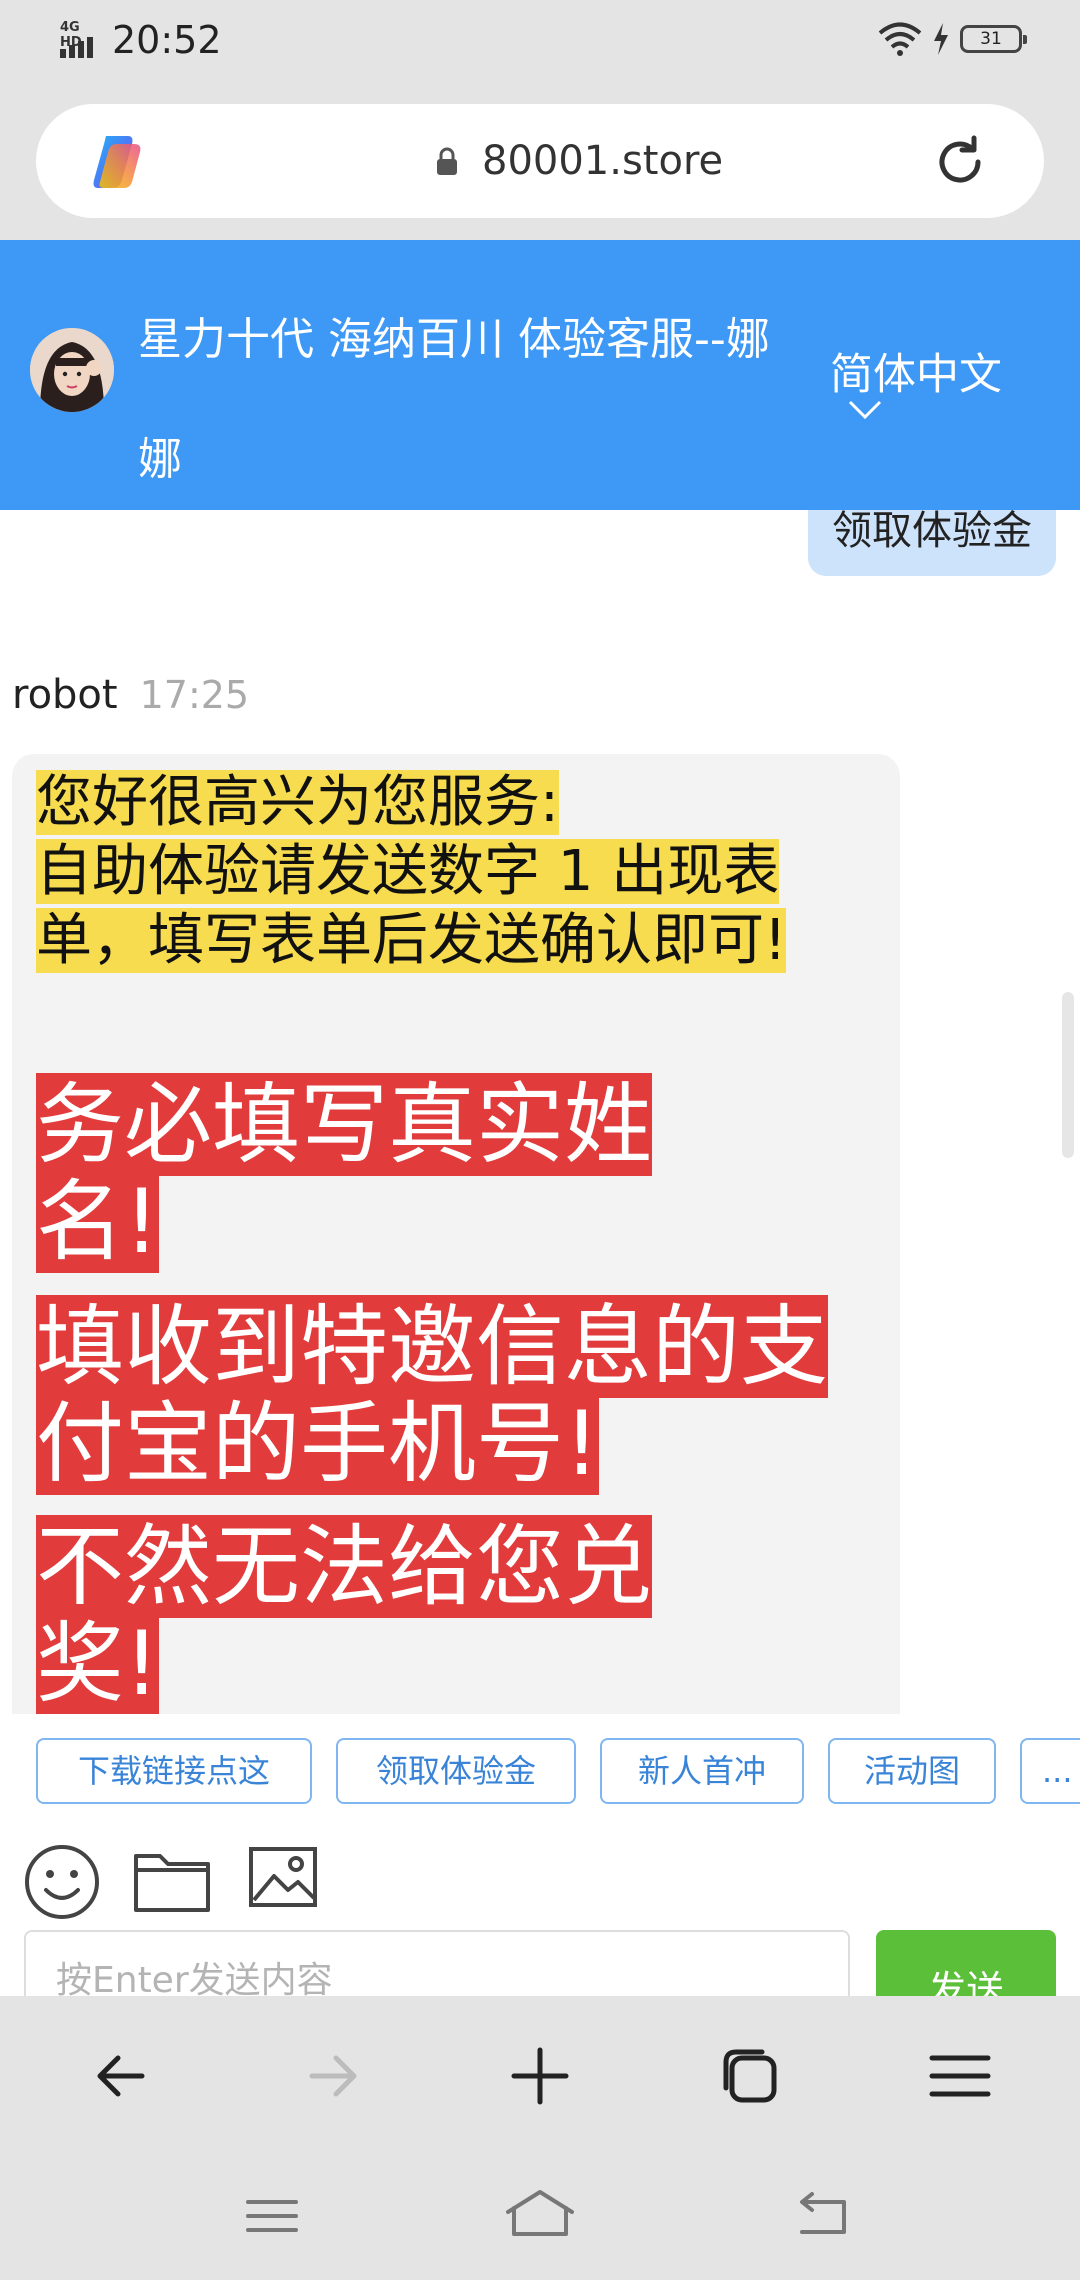 Image resolution: width=1080 pixels, height=2280 pixels. What do you see at coordinates (118, 162) in the screenshot?
I see `copilot-icon` at bounding box center [118, 162].